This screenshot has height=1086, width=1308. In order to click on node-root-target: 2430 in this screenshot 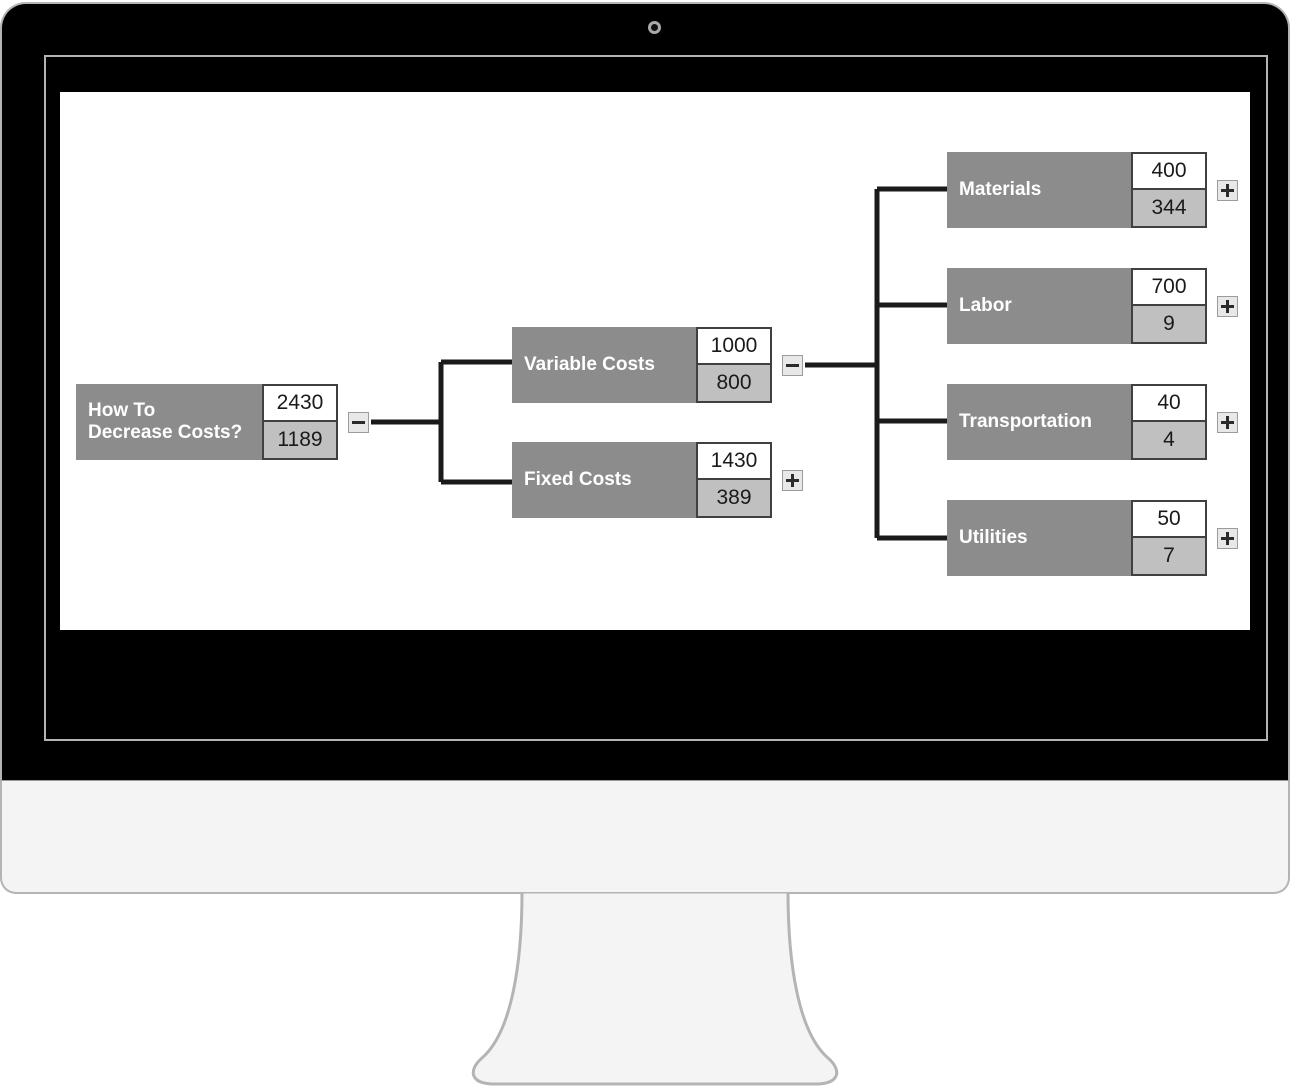, I will do `click(300, 404)`.